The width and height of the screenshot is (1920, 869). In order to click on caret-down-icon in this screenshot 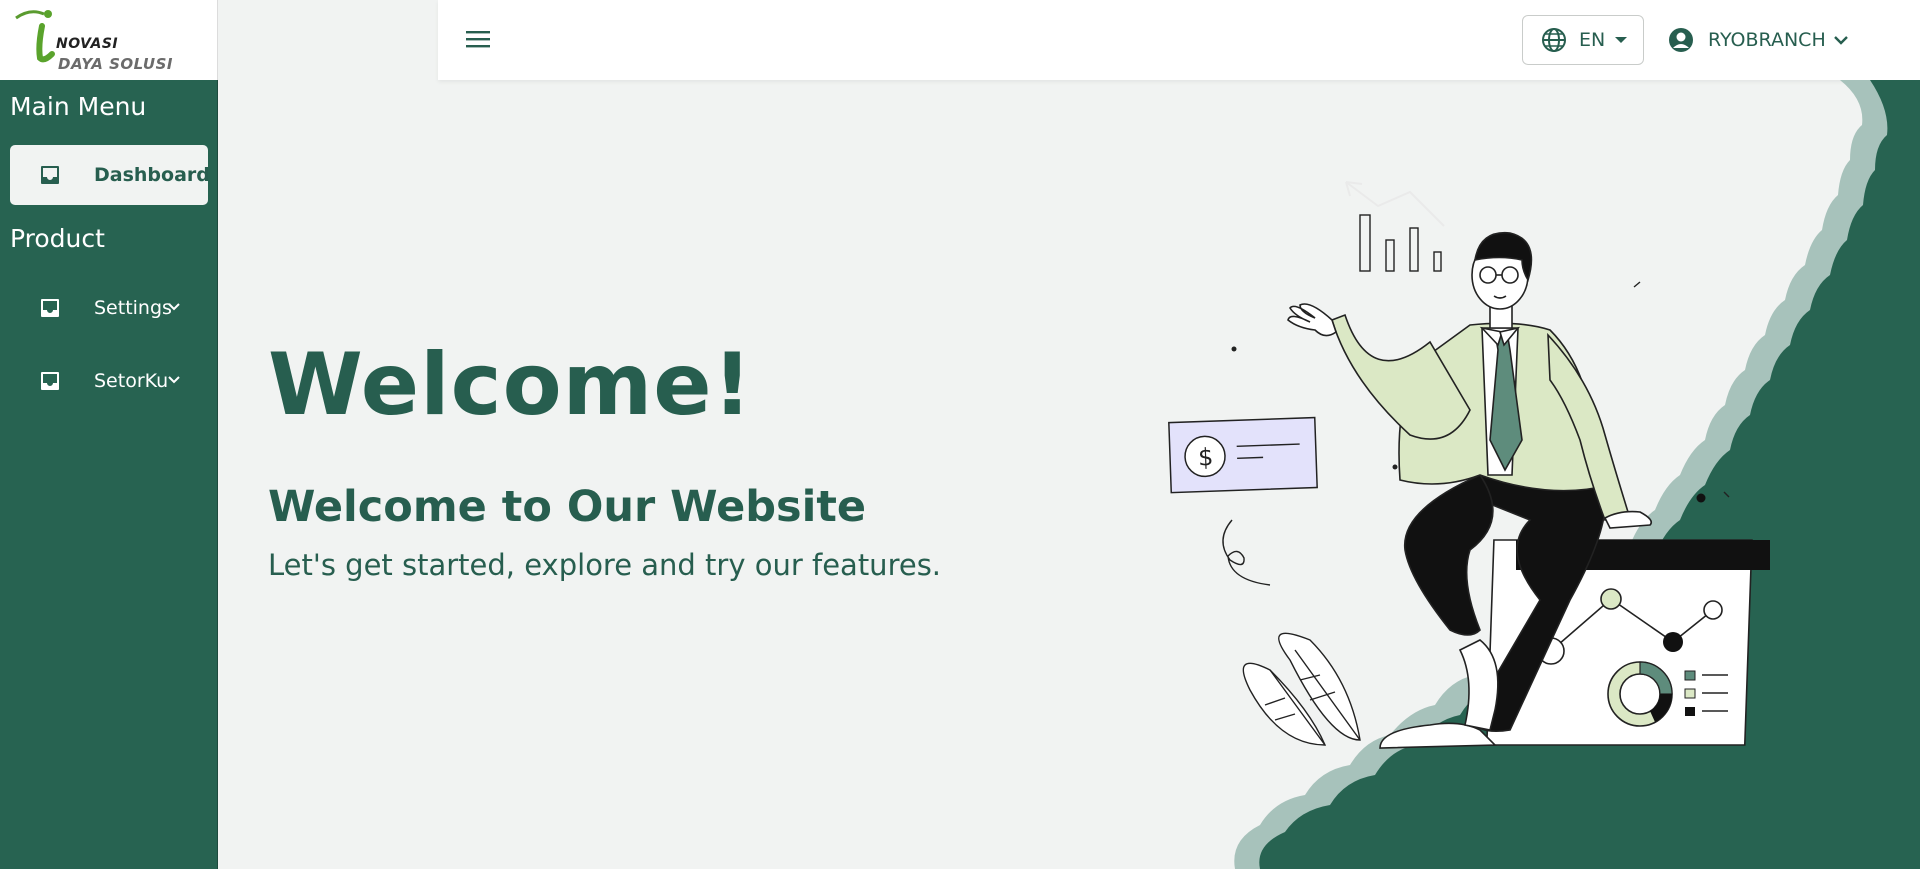, I will do `click(1621, 40)`.